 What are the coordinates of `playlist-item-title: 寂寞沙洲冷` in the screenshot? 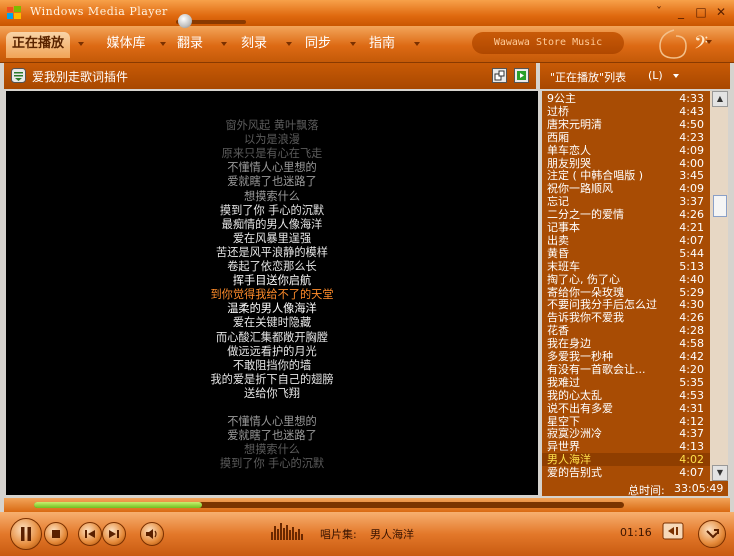 It's located at (574, 434).